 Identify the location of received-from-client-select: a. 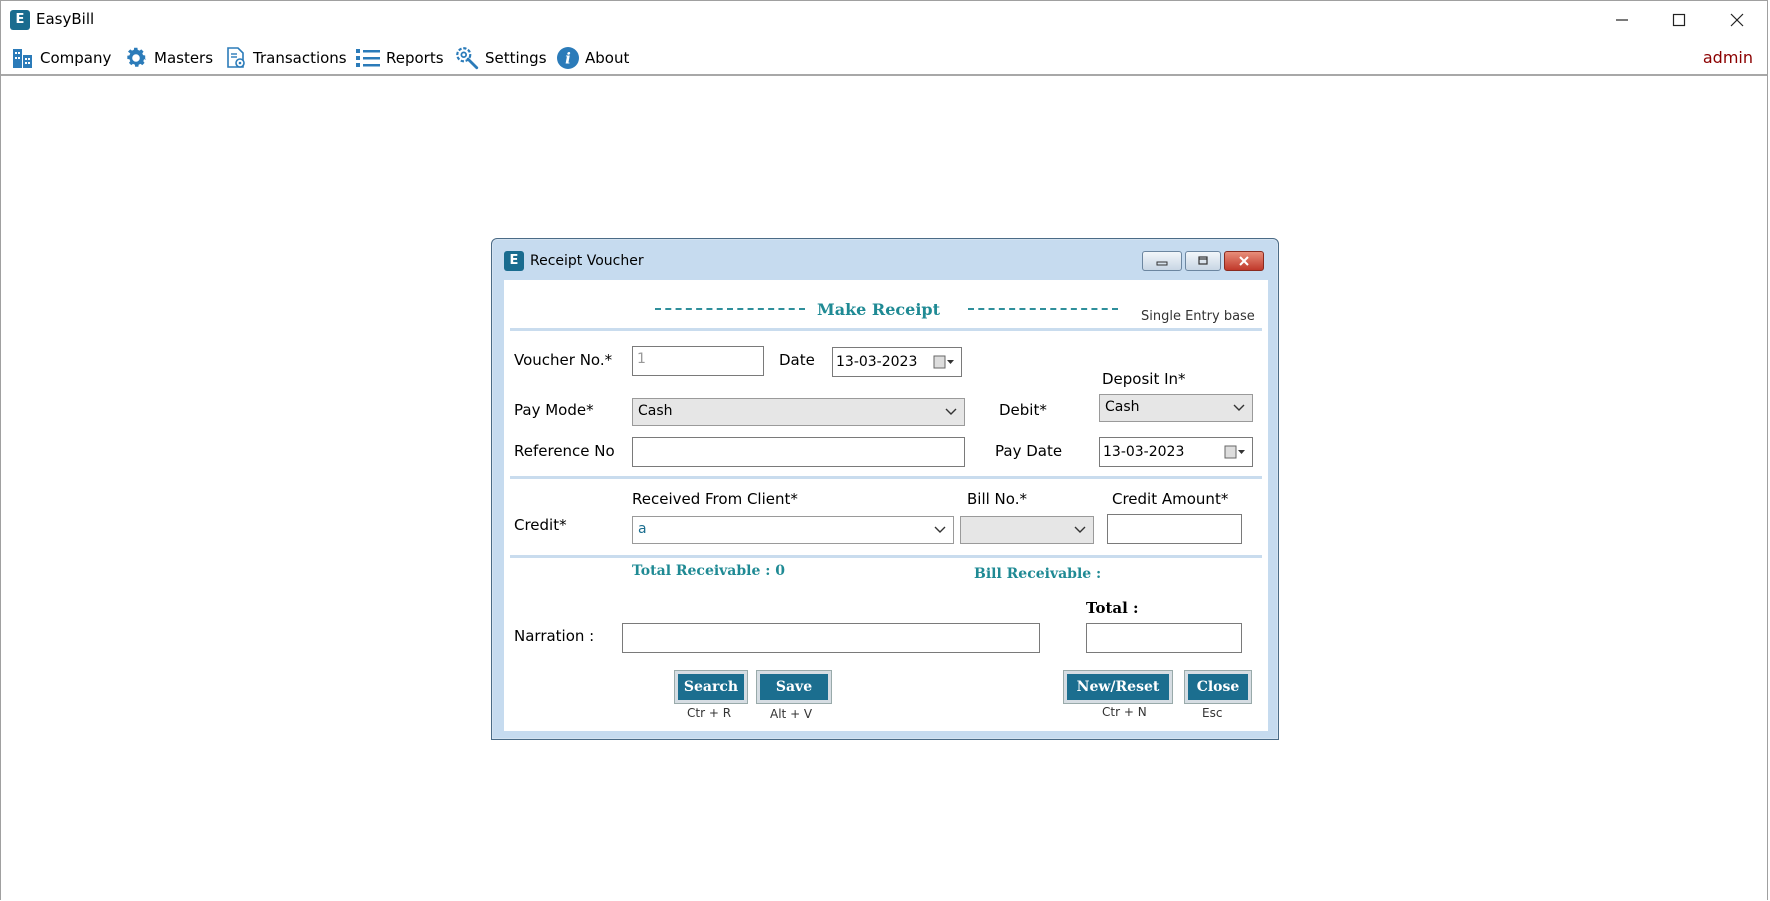
(793, 530).